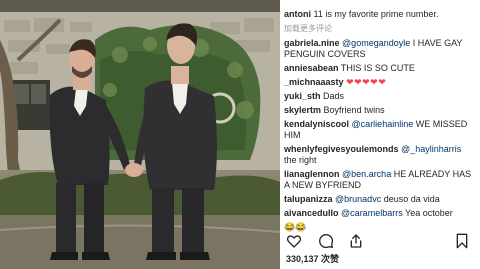  Describe the element at coordinates (366, 174) in the screenshot. I see `comment-mention: @ben.archa` at that location.